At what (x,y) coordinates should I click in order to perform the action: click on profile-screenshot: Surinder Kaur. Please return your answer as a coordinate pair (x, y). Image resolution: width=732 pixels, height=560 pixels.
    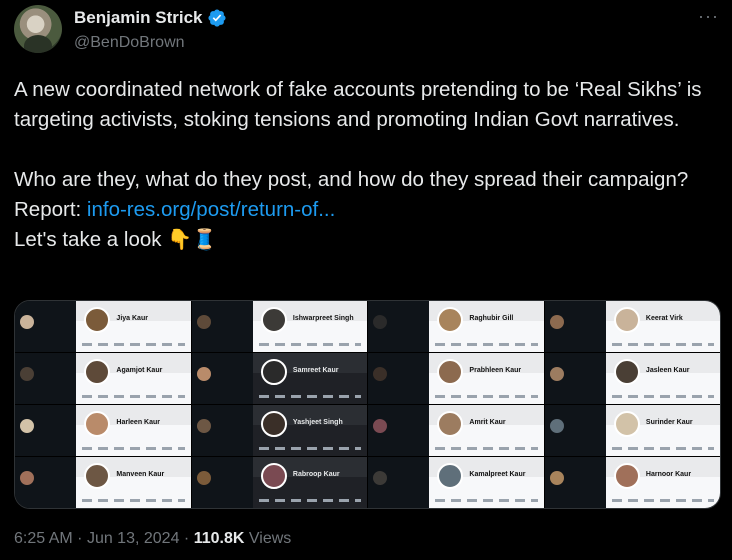
    Looking at the image, I should click on (632, 430).